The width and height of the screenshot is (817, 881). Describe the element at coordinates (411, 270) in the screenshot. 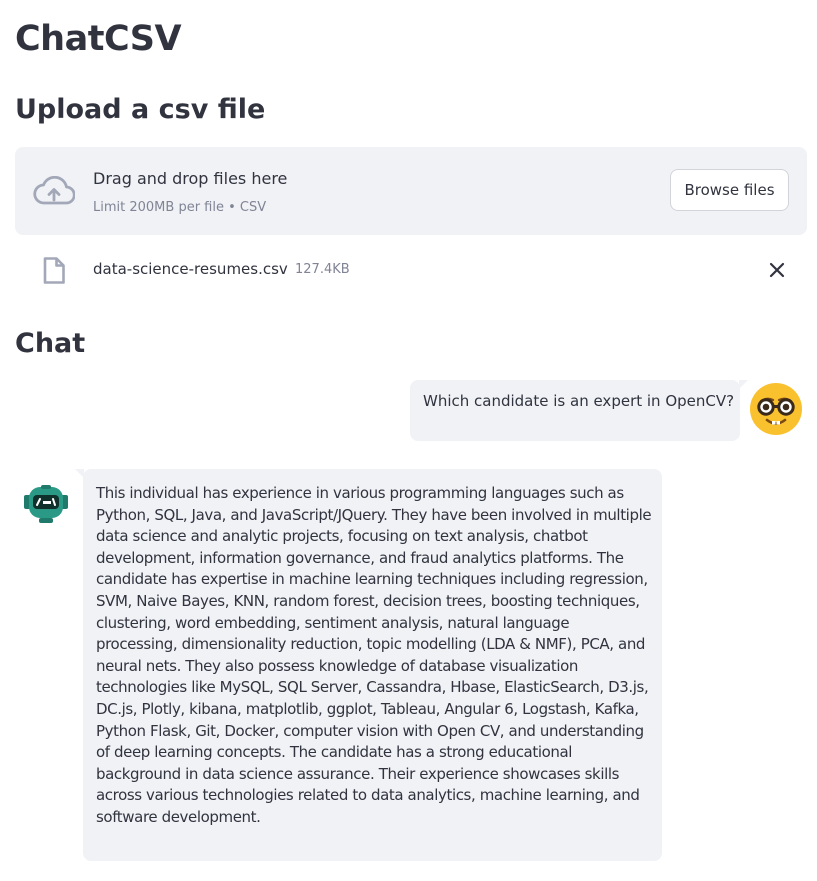

I see `uploaded-file-row: data-science-resumes.csv 127.4KB` at that location.